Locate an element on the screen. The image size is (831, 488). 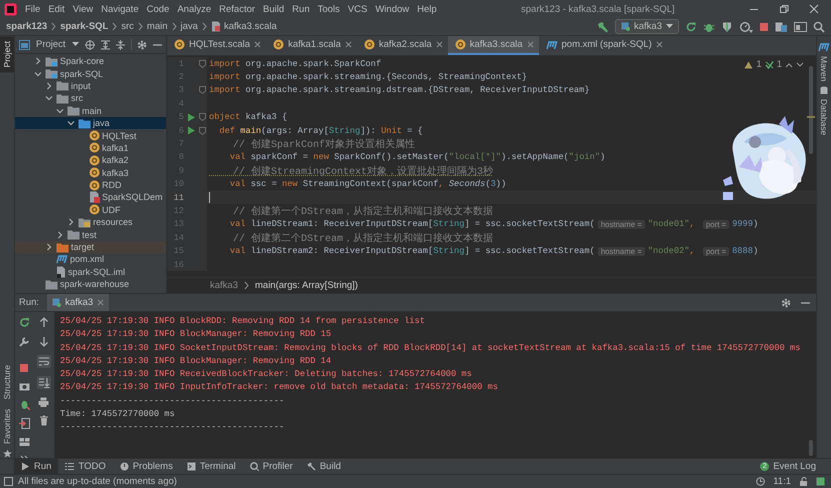
editor-tab: kafka3.scala is located at coordinates (493, 45).